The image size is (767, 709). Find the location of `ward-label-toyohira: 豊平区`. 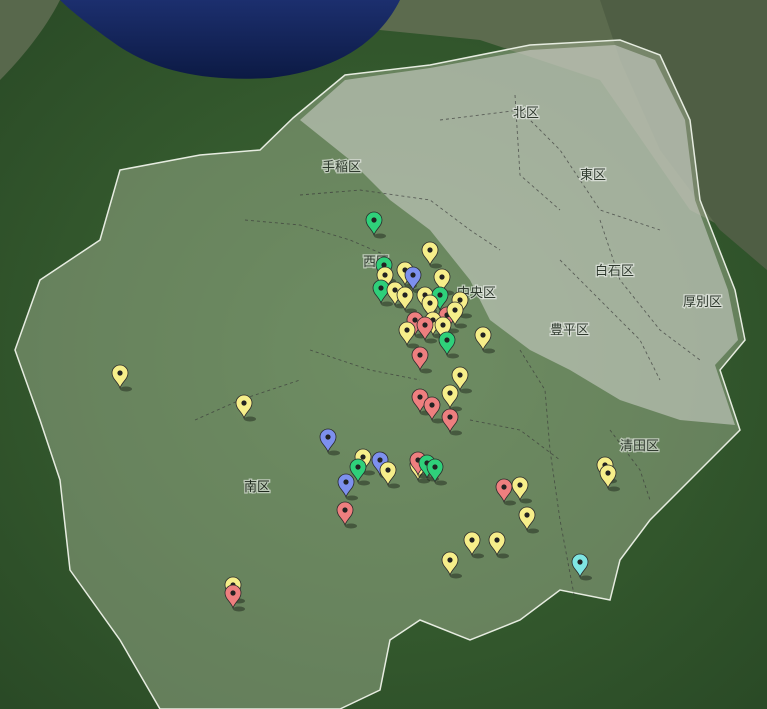

ward-label-toyohira: 豊平区 is located at coordinates (569, 330).